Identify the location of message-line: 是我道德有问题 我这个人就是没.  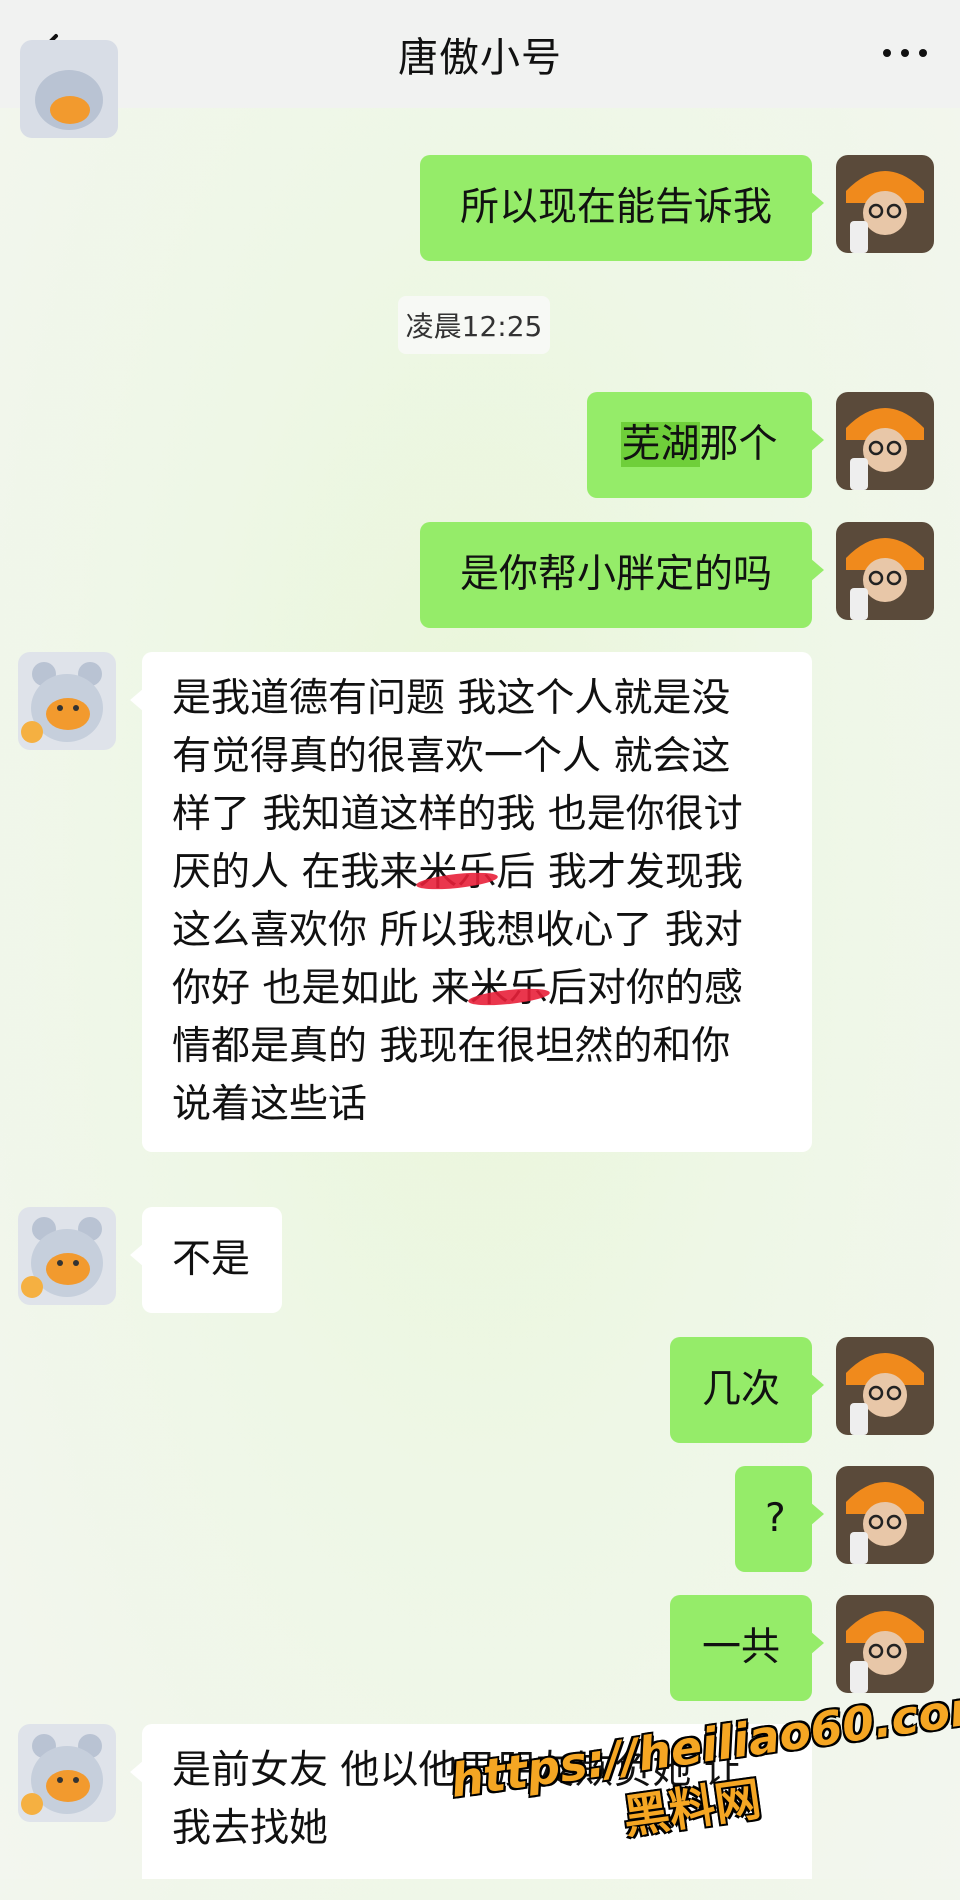
(451, 698).